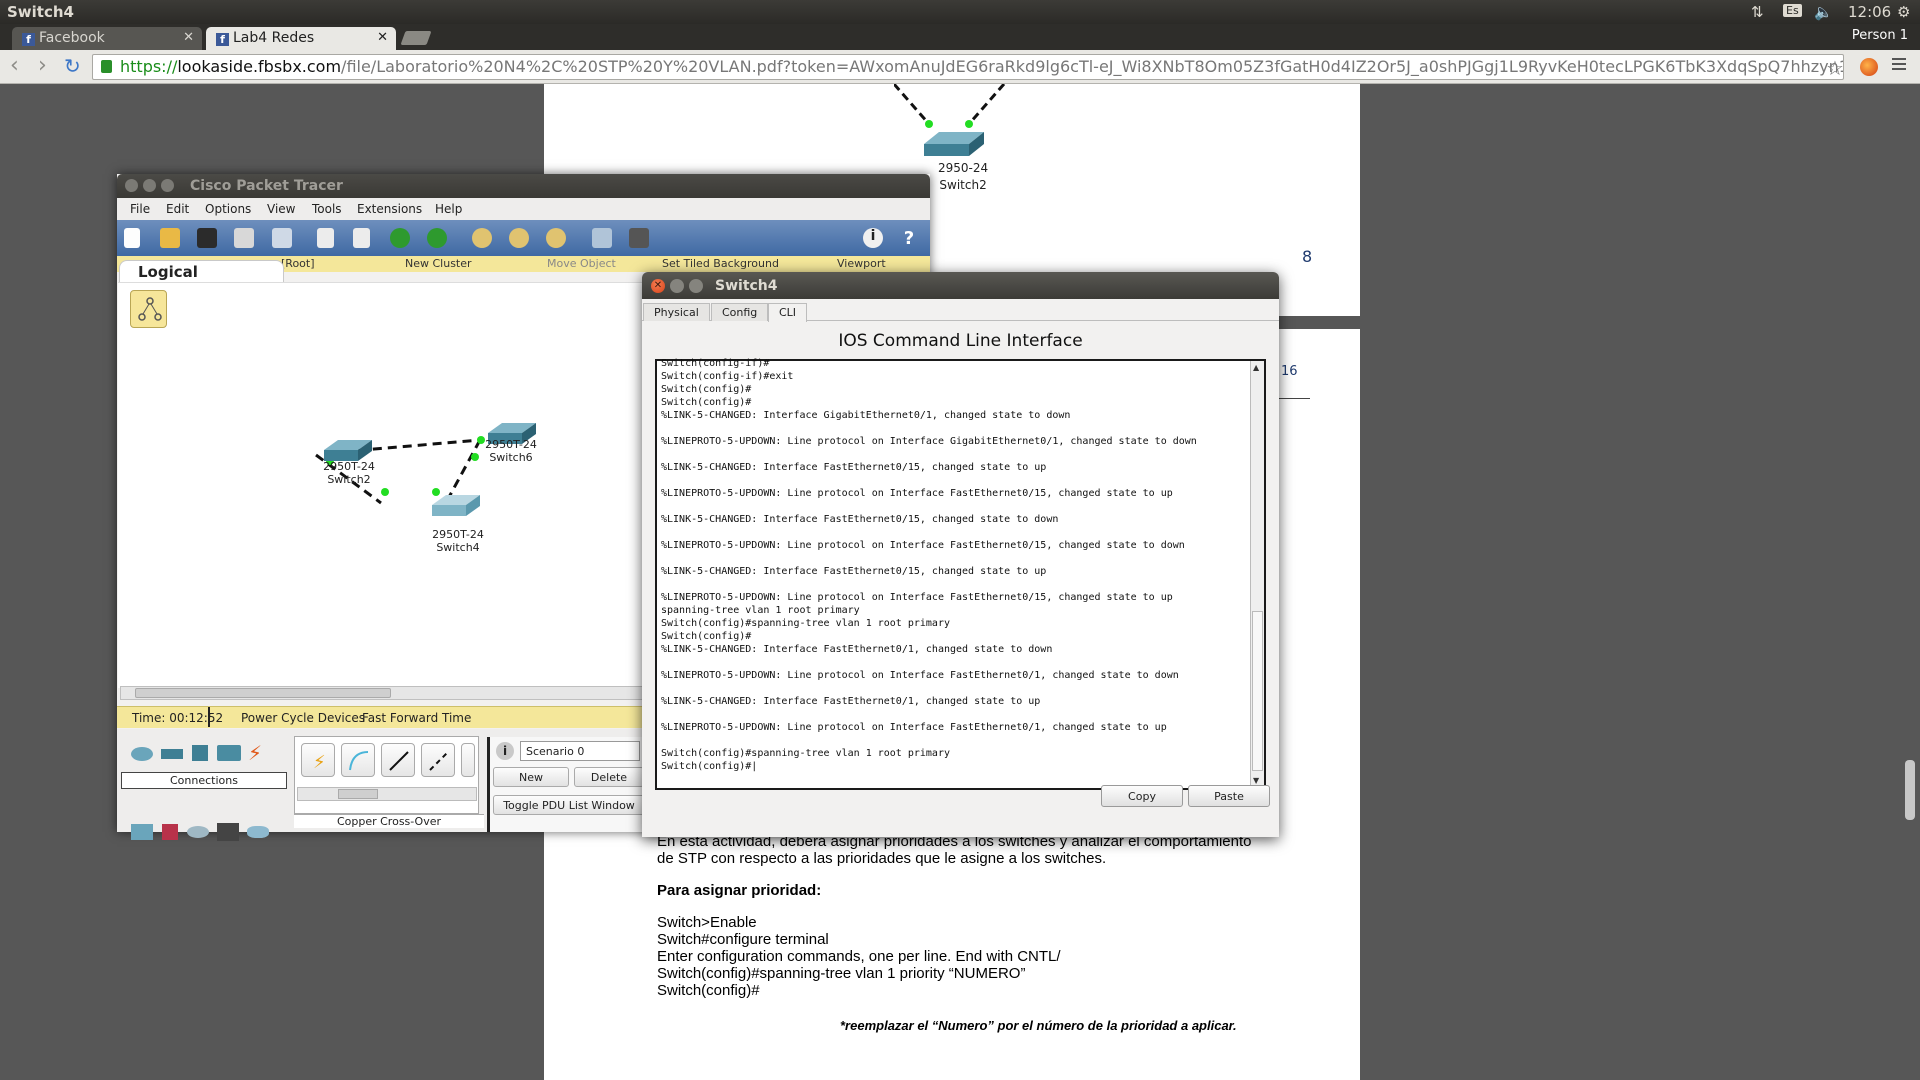 Image resolution: width=1920 pixels, height=1080 pixels. What do you see at coordinates (1792, 10) in the screenshot?
I see `keyboard-layout-indicator: Es` at bounding box center [1792, 10].